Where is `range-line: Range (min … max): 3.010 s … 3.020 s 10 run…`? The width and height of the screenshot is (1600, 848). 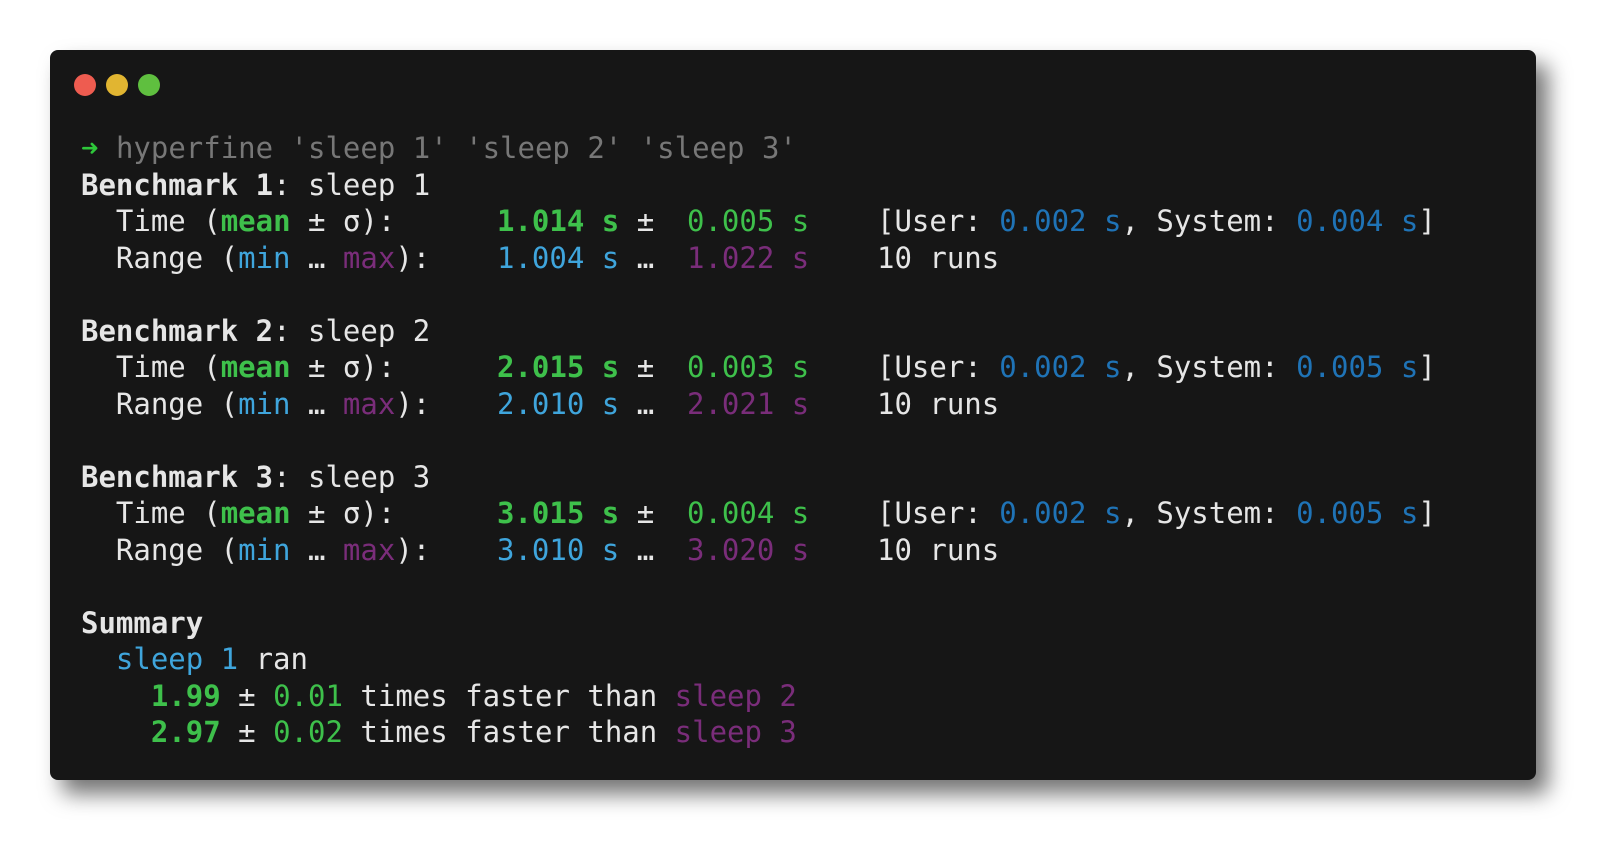
range-line: Range (min … max): 3.010 s … 3.020 s 10 run… is located at coordinates (758, 550).